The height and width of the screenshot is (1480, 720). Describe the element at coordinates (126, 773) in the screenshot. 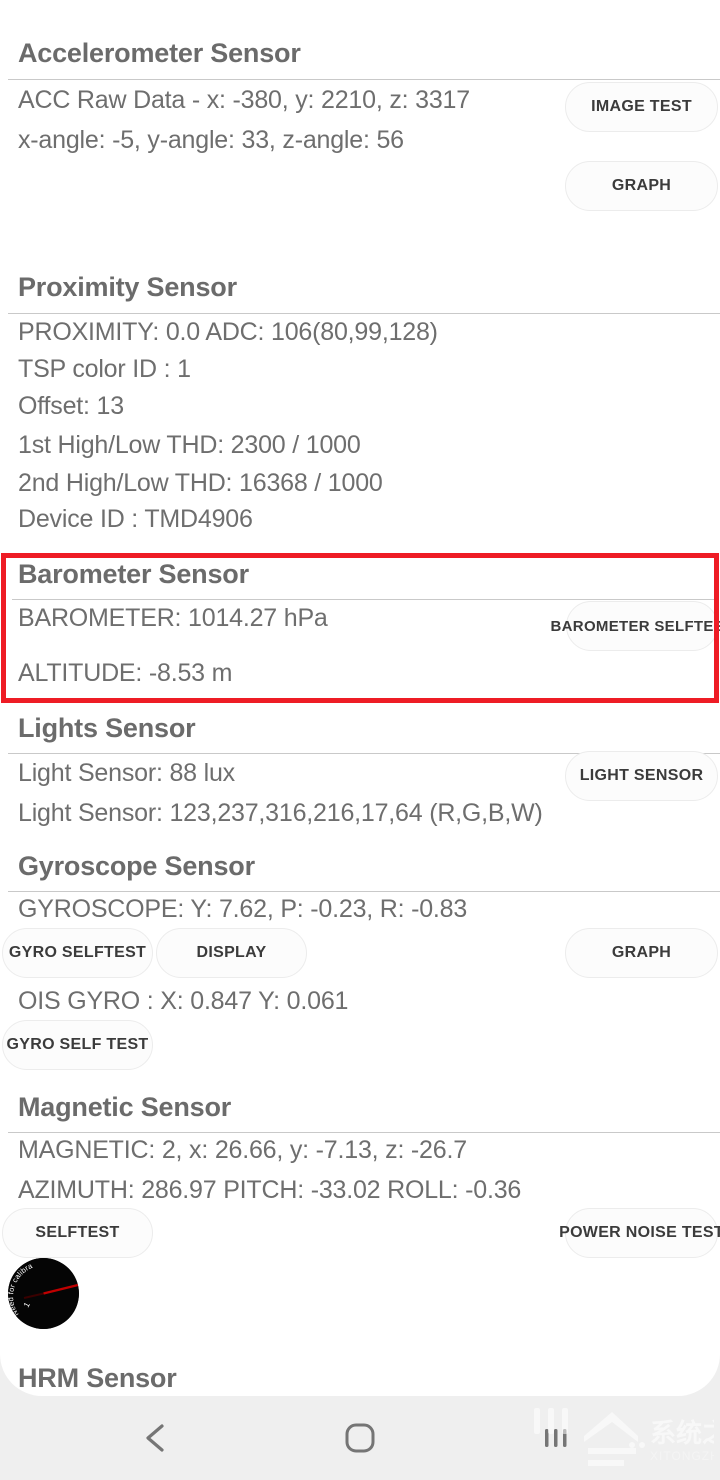

I see `light-lux-value: Light Sensor: 88 lux` at that location.